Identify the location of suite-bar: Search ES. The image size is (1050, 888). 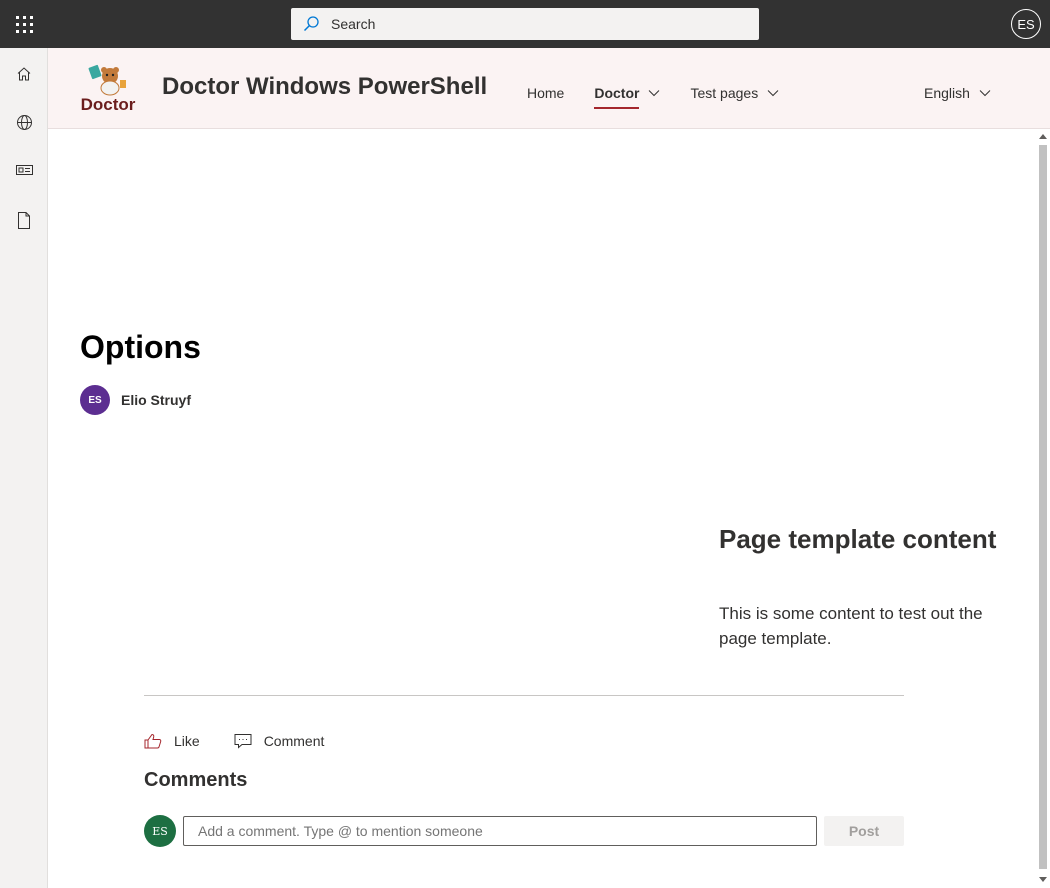
(525, 24).